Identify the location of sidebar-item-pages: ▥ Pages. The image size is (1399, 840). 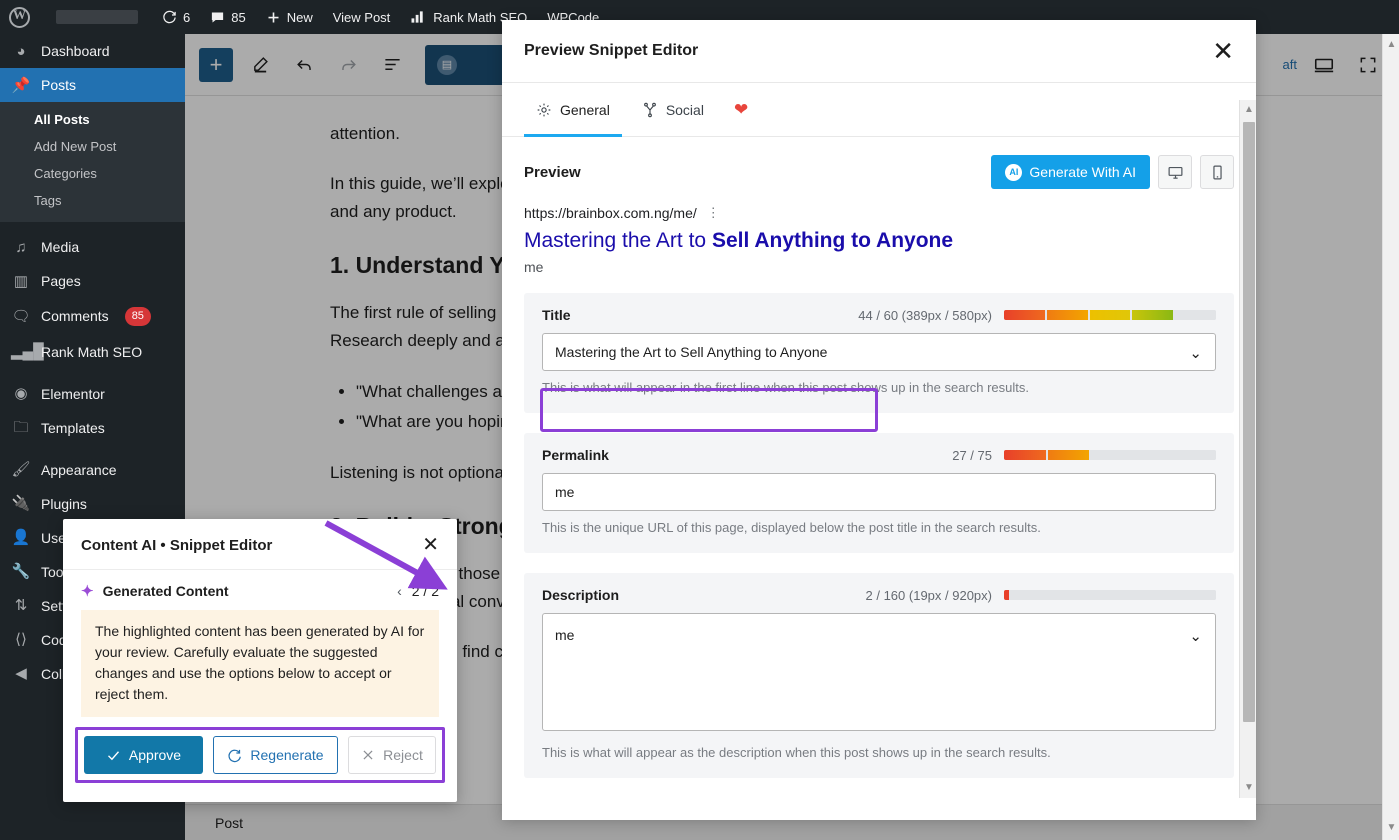
(92, 281).